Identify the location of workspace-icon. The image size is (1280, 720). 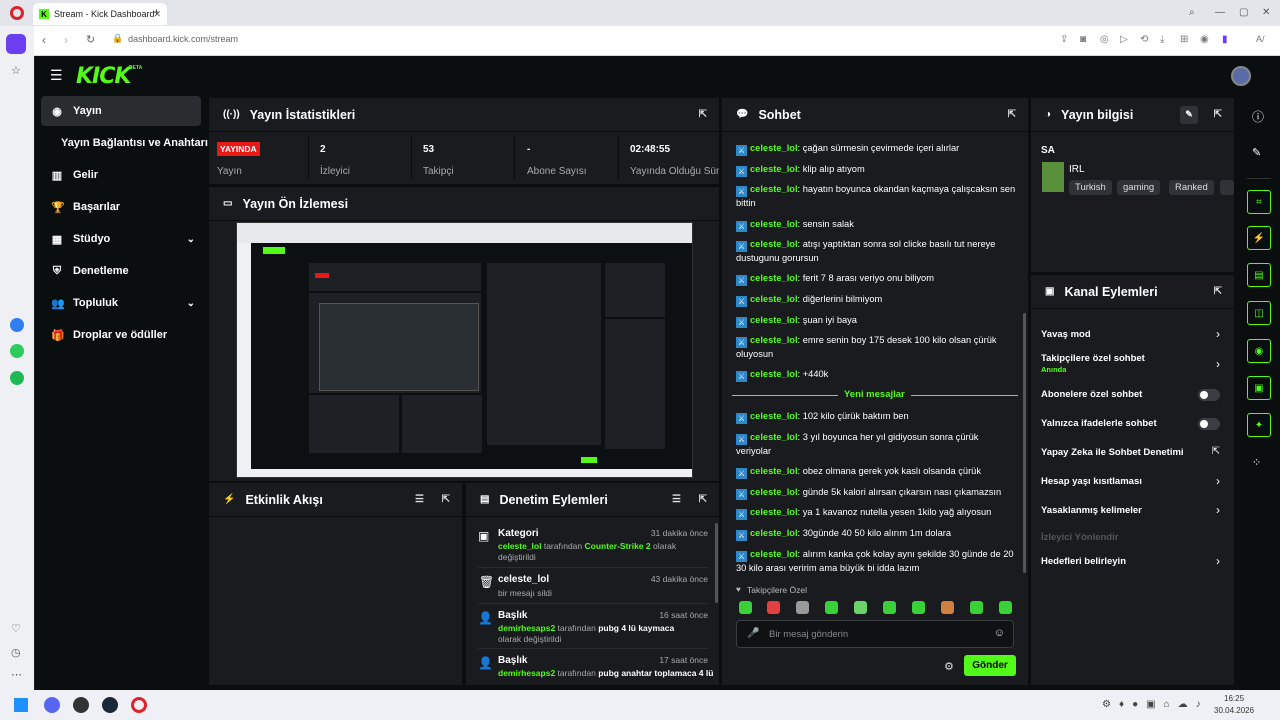
(16, 44).